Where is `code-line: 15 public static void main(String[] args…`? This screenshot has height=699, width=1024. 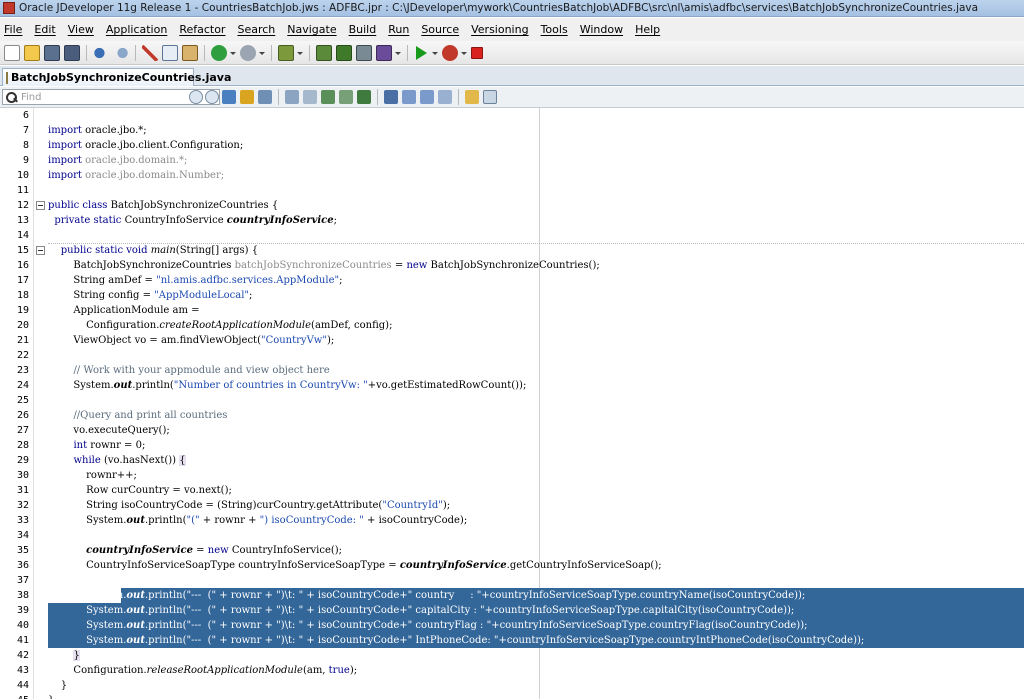 code-line: 15 public static void main(String[] args… is located at coordinates (512, 250).